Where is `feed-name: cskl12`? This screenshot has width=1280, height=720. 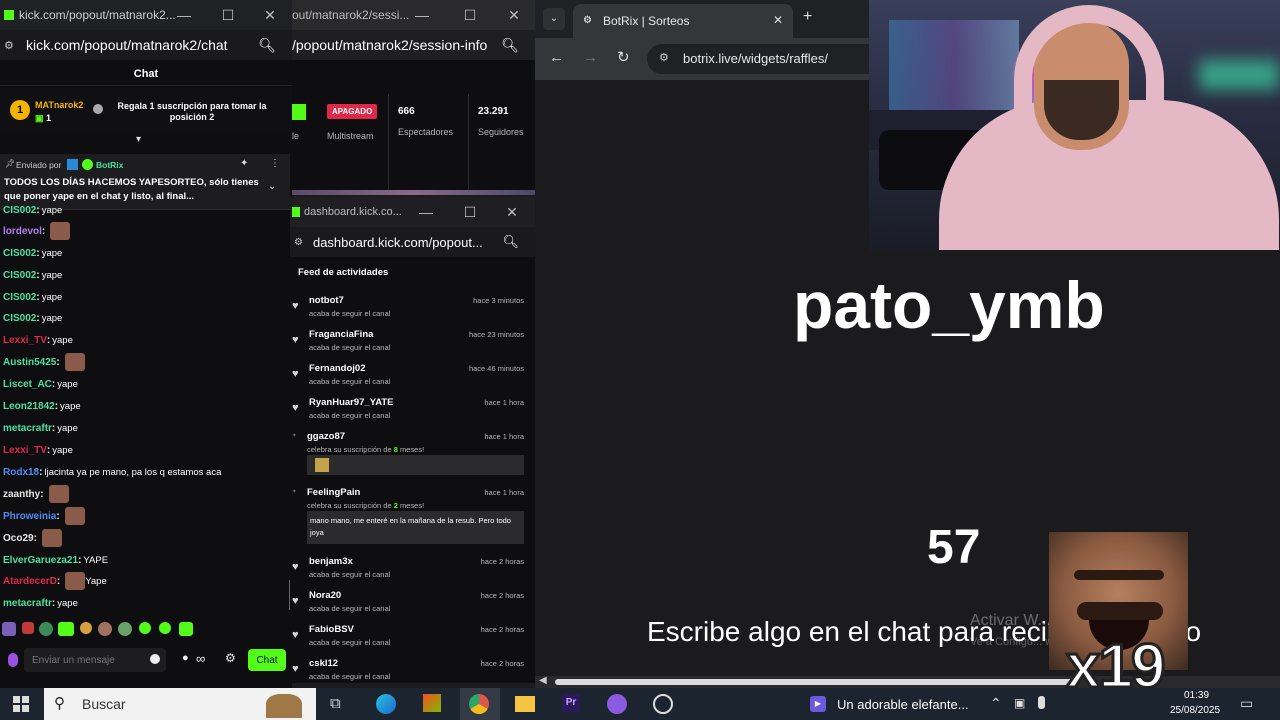 feed-name: cskl12 is located at coordinates (323, 663).